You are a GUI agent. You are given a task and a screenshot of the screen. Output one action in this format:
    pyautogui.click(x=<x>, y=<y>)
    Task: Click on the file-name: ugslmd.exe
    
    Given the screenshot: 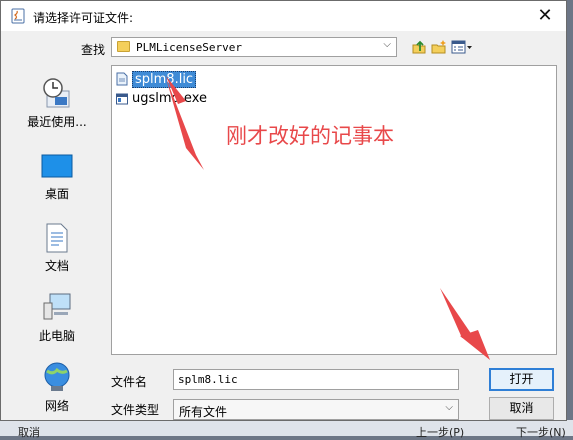 What is the action you would take?
    pyautogui.click(x=169, y=98)
    